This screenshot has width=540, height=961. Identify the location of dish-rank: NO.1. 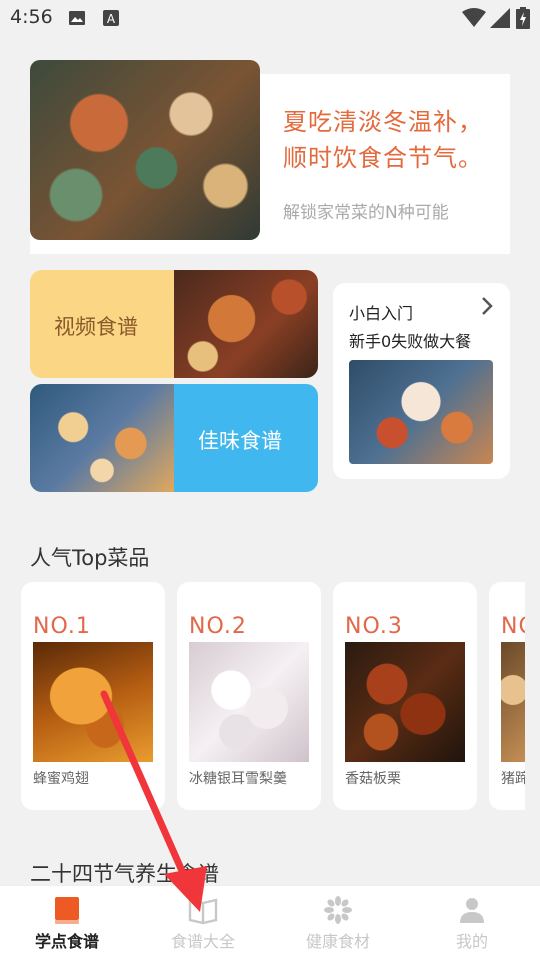
(62, 626).